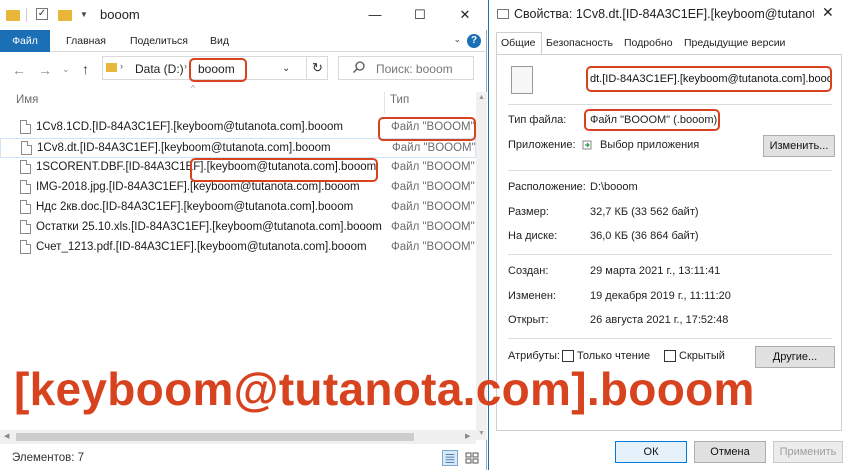 The image size is (850, 470). Describe the element at coordinates (532, 296) in the screenshot. I see `modified-label: Изменен:` at that location.